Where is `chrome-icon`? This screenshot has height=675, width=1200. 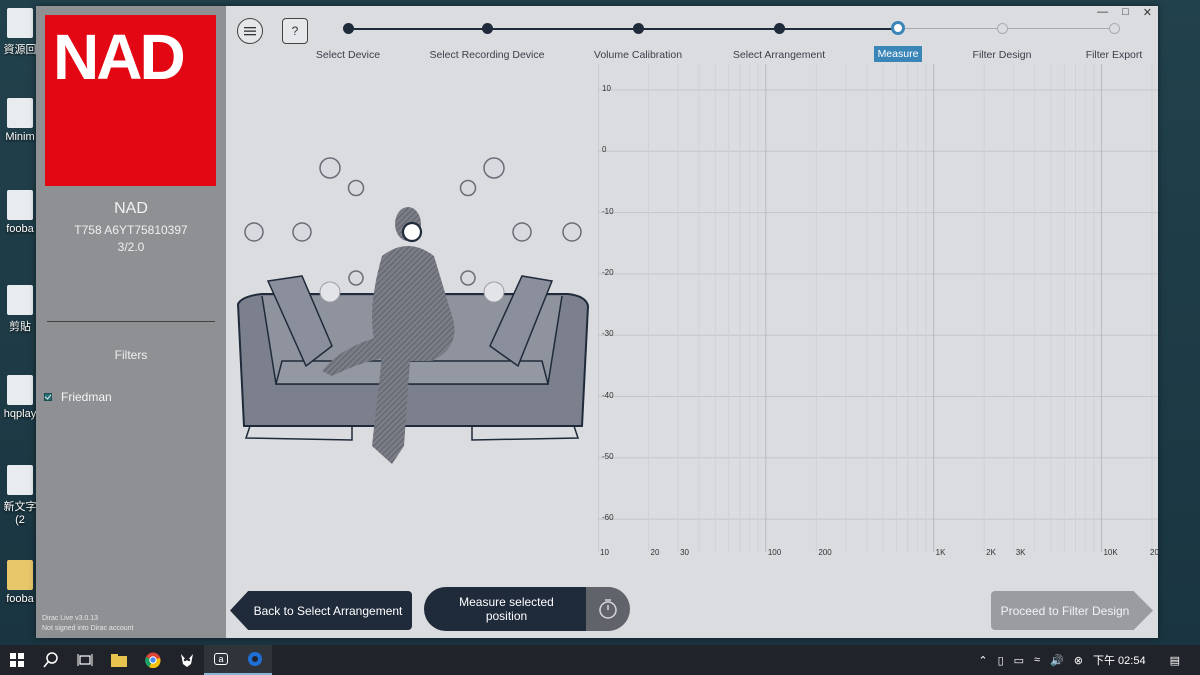 chrome-icon is located at coordinates (153, 660).